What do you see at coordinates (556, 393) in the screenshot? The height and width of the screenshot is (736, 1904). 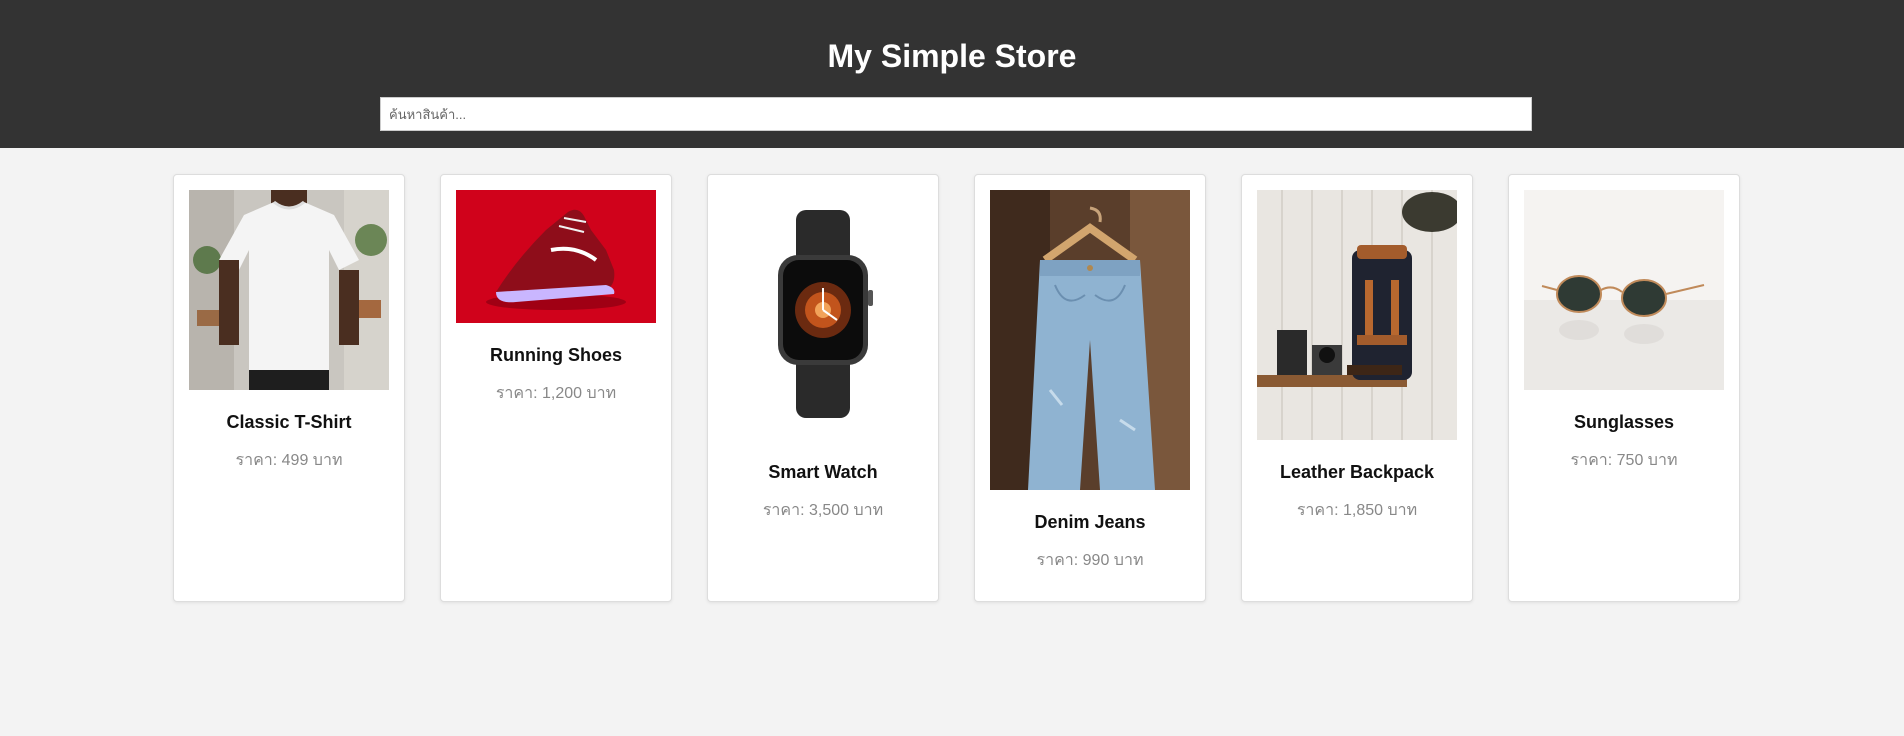 I see `product-price: ราคา: 1,200 บาท` at bounding box center [556, 393].